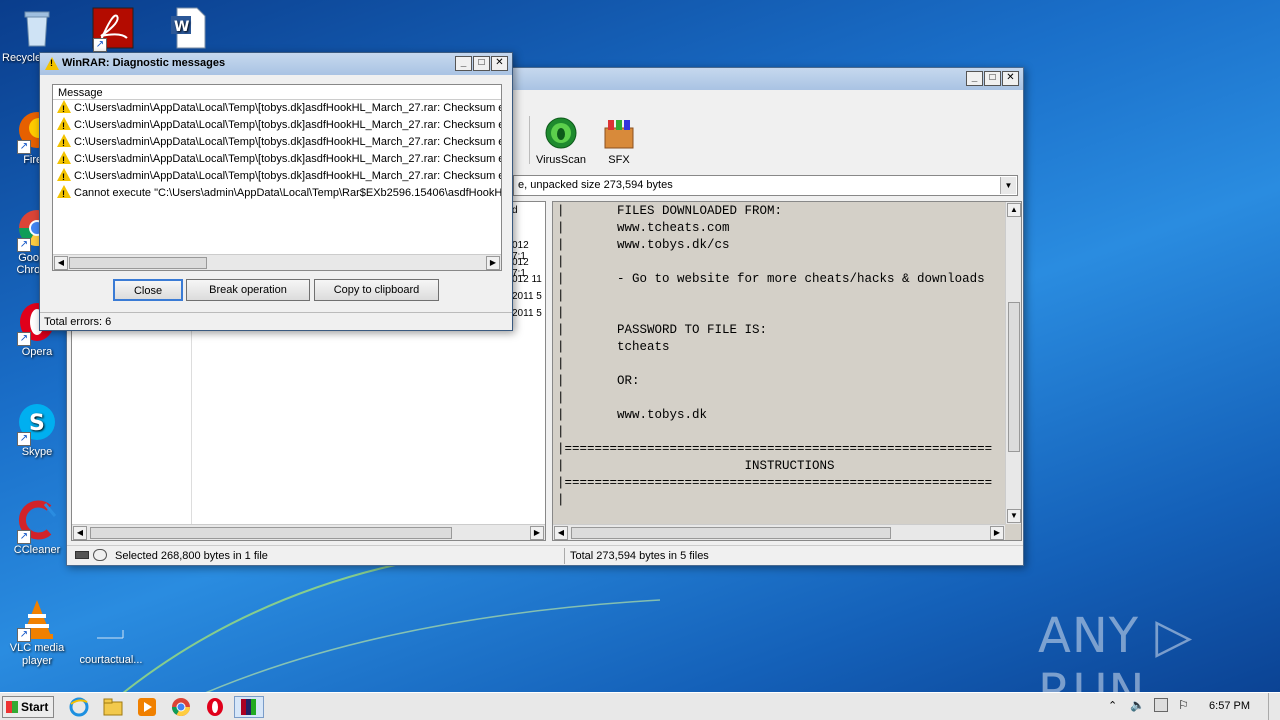  What do you see at coordinates (595, 185) in the screenshot?
I see `archive-path-value: e, unpacked size 273,594 bytes` at bounding box center [595, 185].